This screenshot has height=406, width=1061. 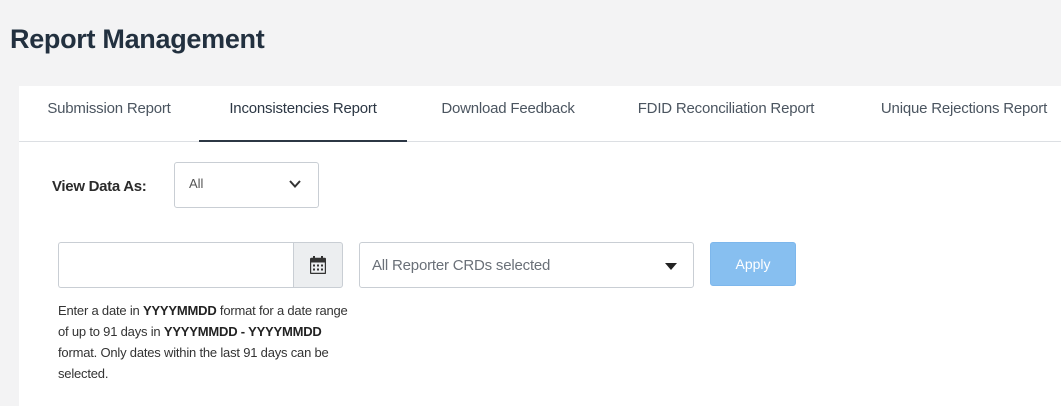 I want to click on tab-inconsistencies-report: Inconsistencies Report, so click(x=303, y=114).